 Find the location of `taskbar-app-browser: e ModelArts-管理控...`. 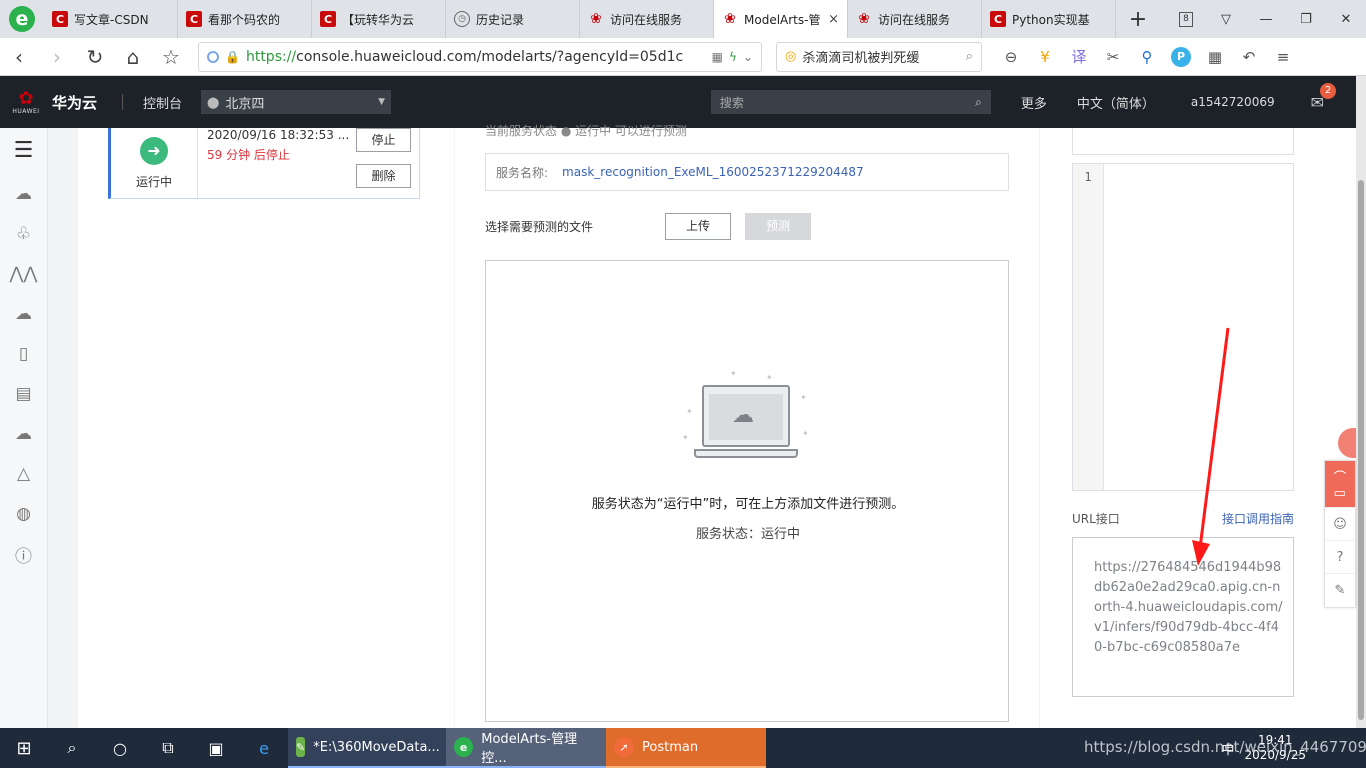

taskbar-app-browser: e ModelArts-管理控... is located at coordinates (526, 748).